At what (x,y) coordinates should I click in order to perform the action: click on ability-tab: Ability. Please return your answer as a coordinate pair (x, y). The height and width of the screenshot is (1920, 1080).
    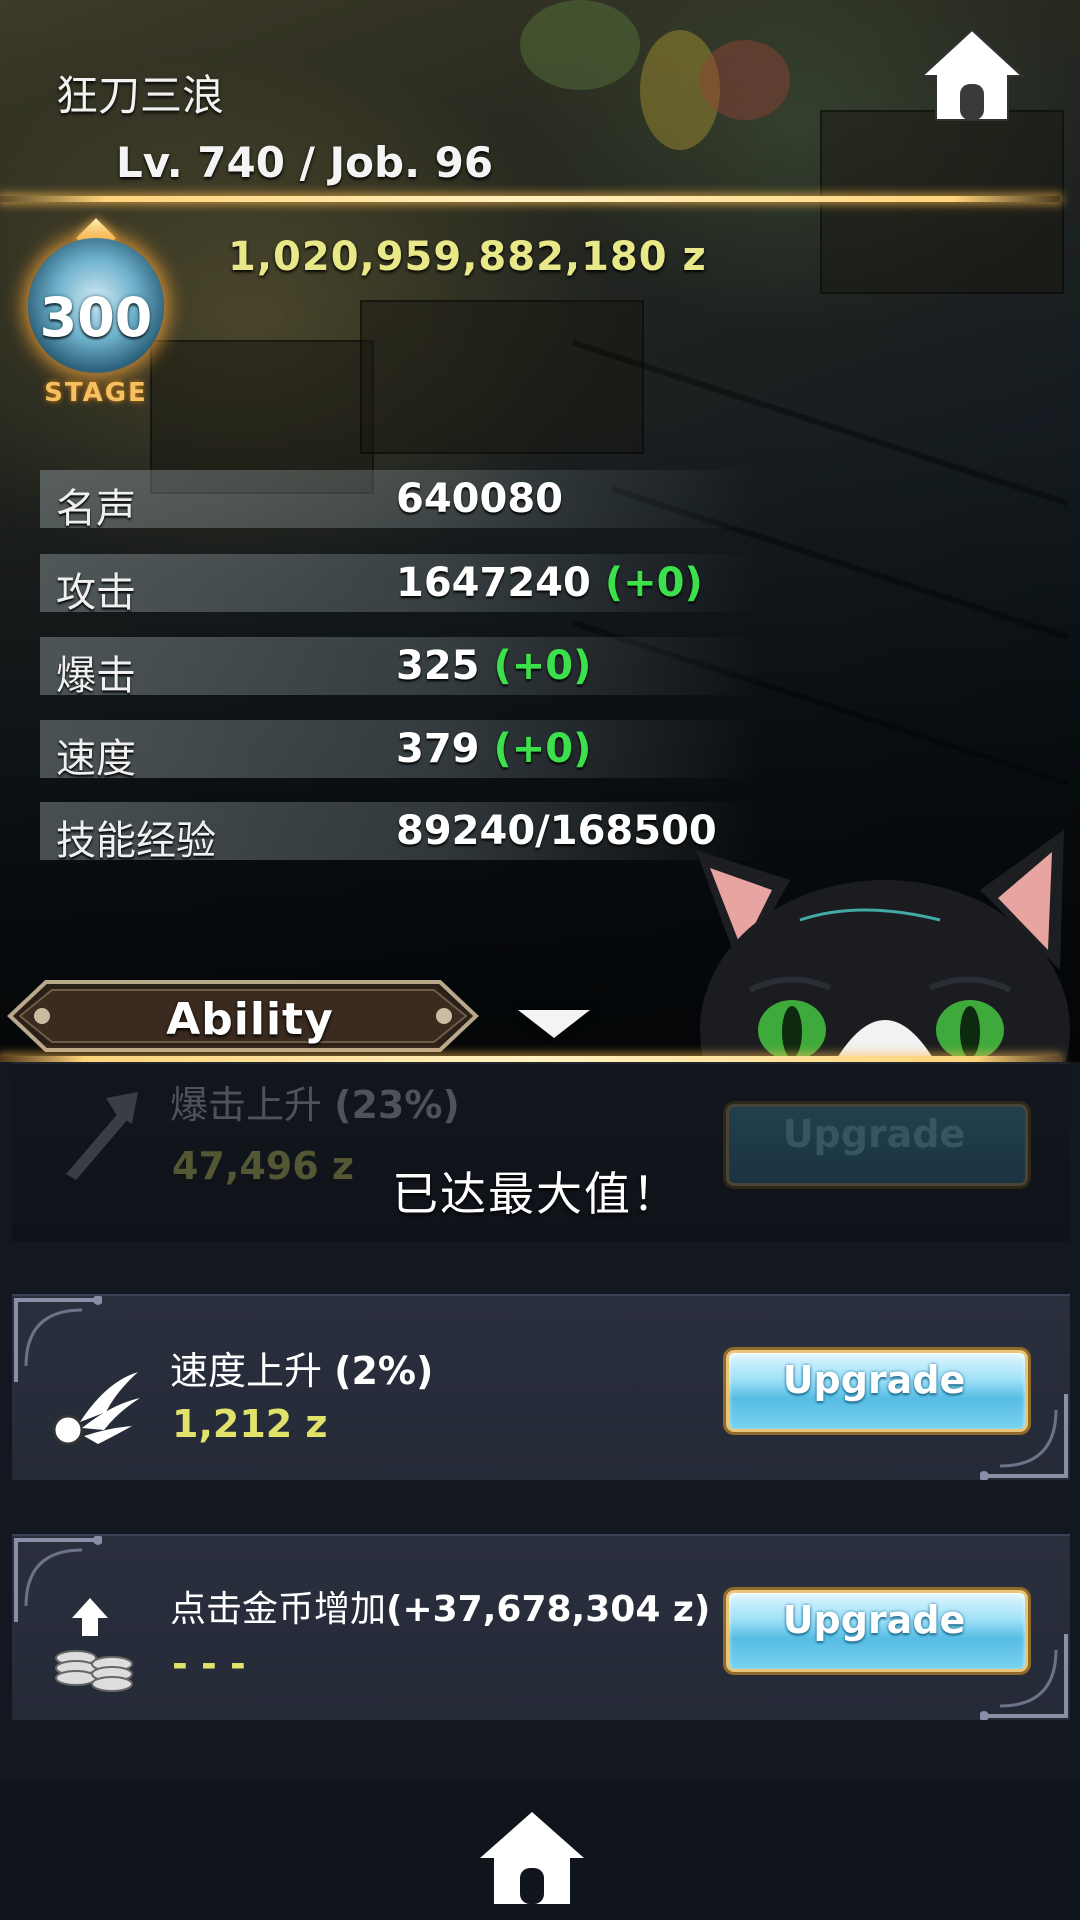
    Looking at the image, I should click on (250, 1019).